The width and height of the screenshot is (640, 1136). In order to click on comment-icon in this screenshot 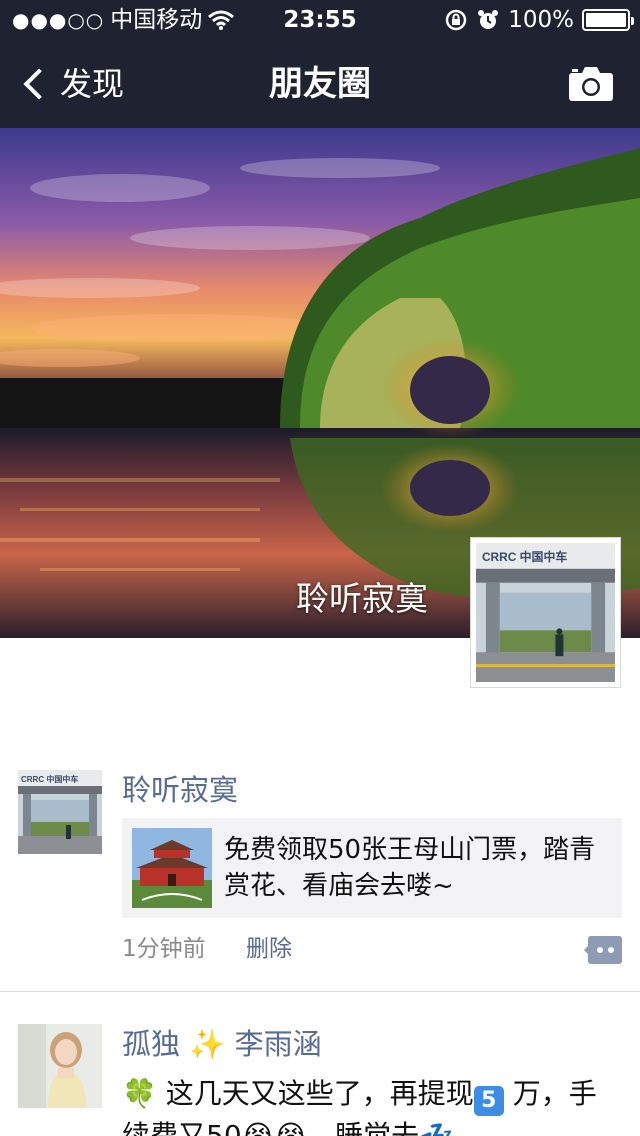, I will do `click(603, 950)`.